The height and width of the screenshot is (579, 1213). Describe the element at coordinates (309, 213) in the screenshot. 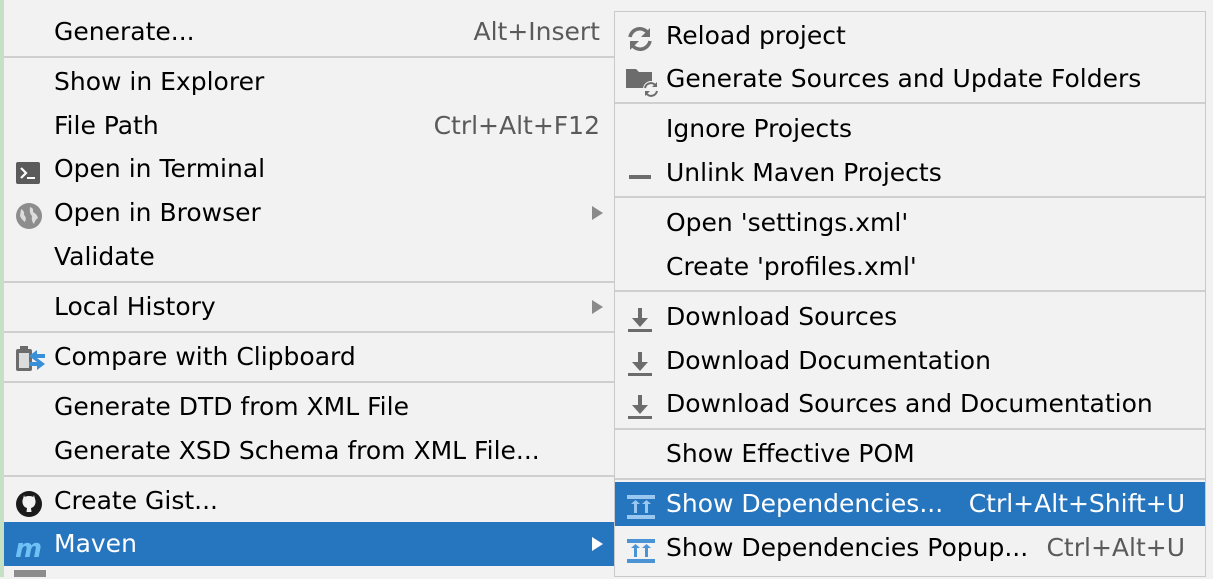

I see `menu-item-open-in-browser: Open in Browser` at that location.